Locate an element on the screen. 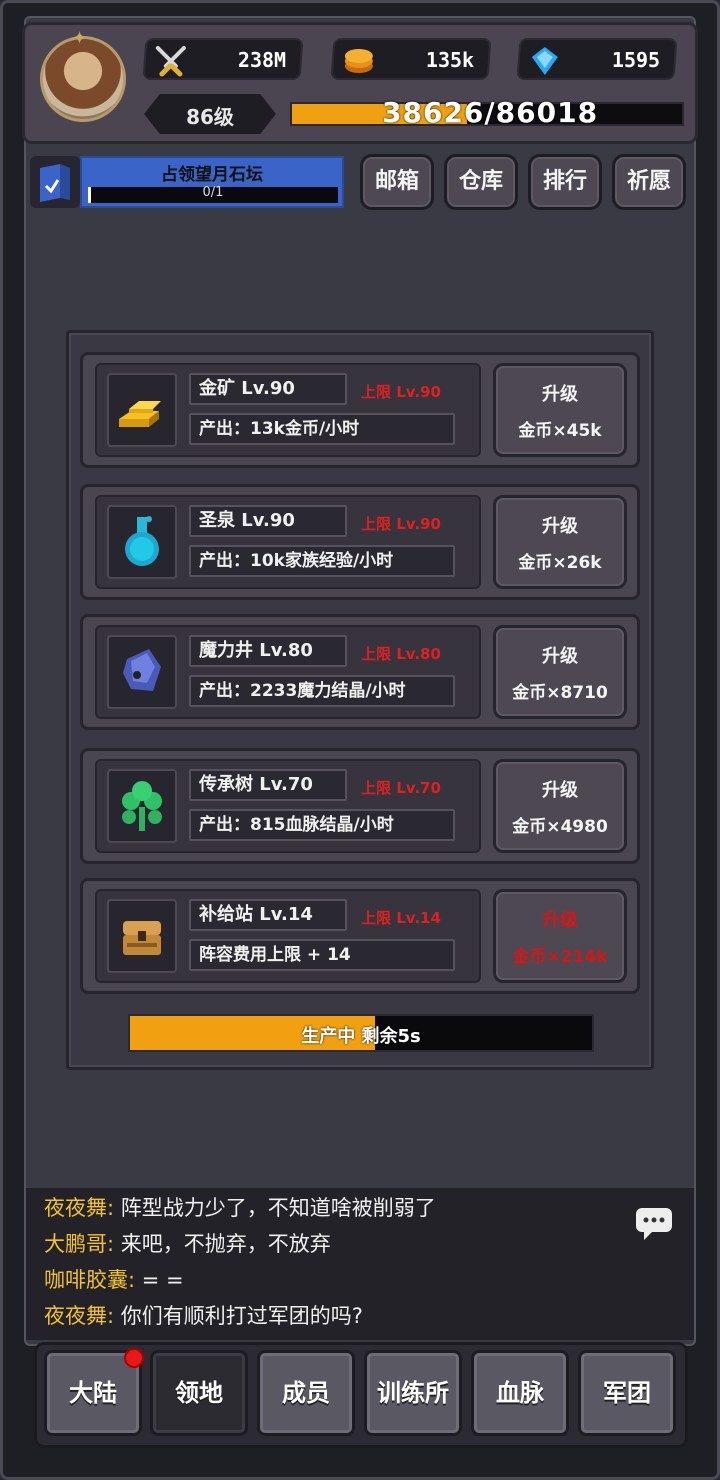 The width and height of the screenshot is (720, 1480). upgrade-cost: 金币×214k is located at coordinates (560, 957).